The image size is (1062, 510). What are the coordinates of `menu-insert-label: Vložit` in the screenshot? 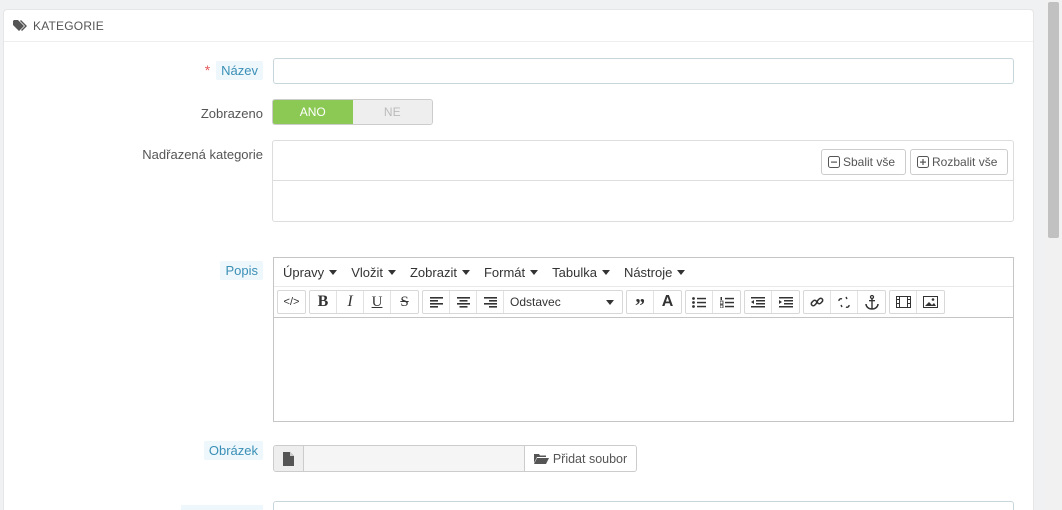 It's located at (367, 272).